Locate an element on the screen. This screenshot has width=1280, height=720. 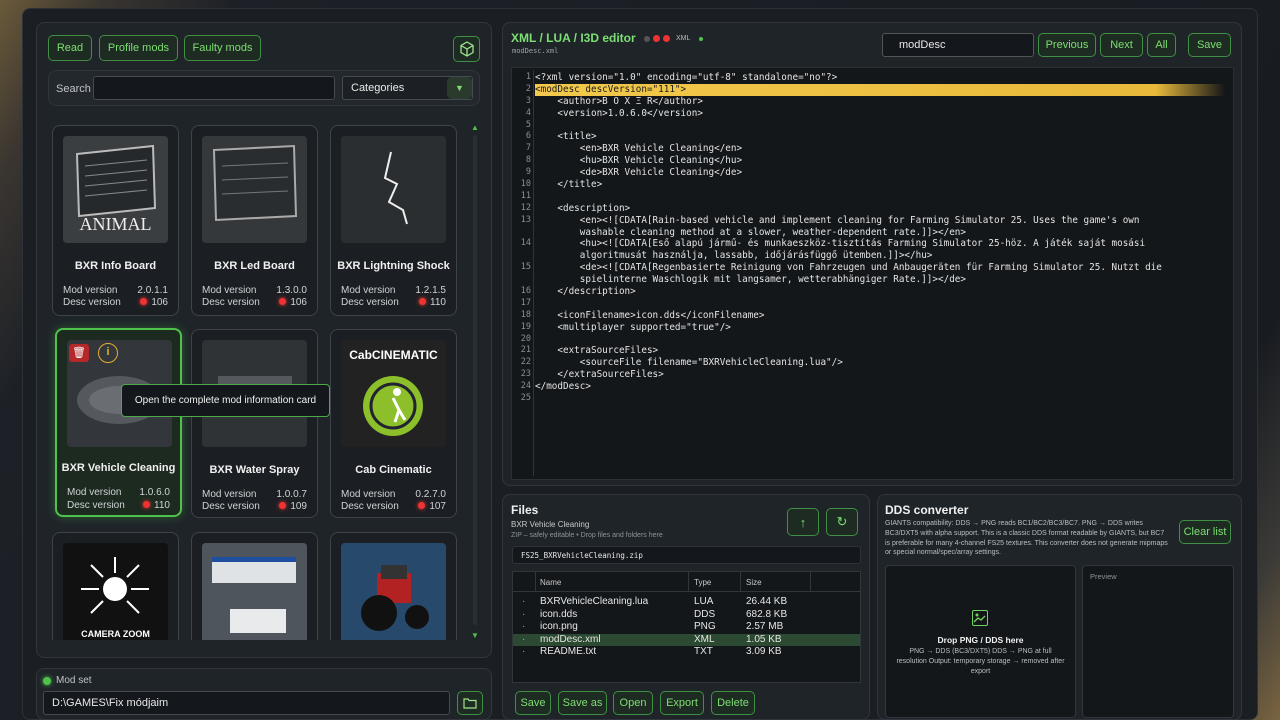
line-number: 11 is located at coordinates (525, 195).